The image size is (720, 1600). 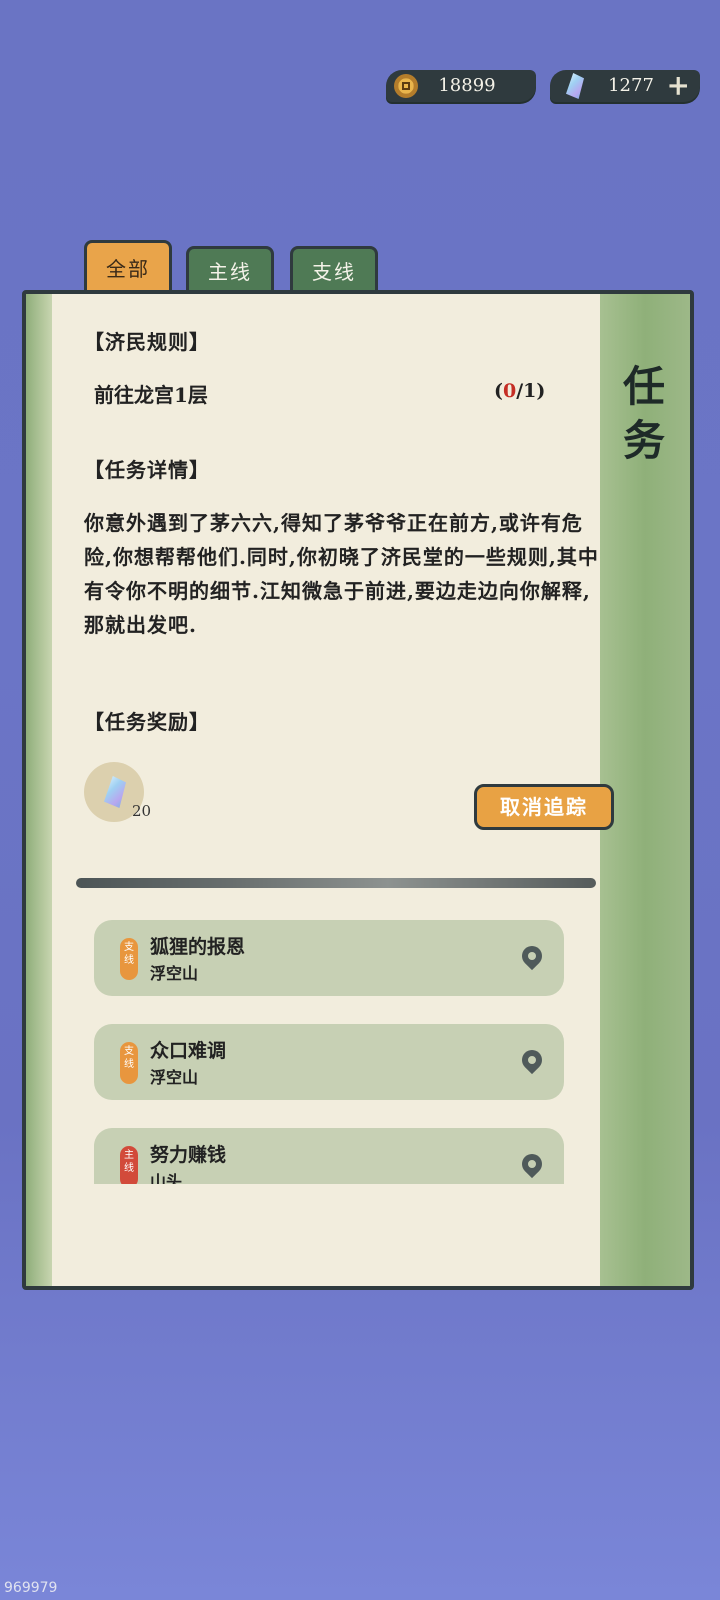 What do you see at coordinates (406, 86) in the screenshot?
I see `coin-icon` at bounding box center [406, 86].